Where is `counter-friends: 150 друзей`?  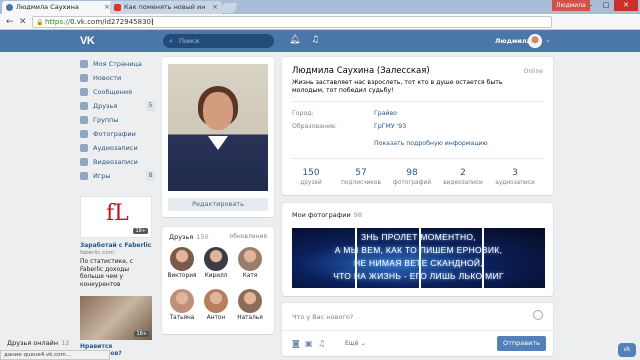
counter-friends: 150 друзей is located at coordinates (311, 177).